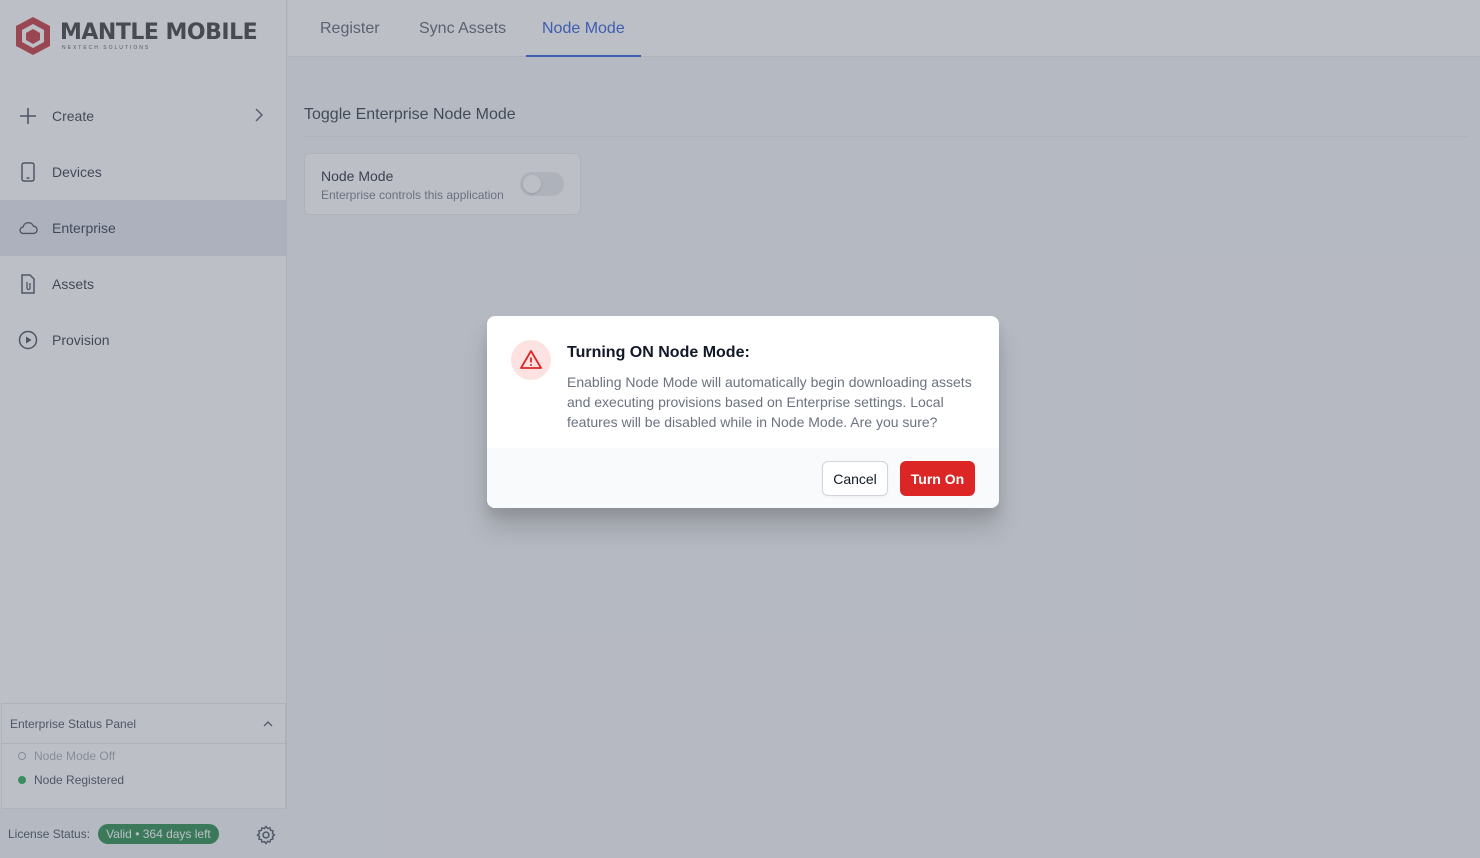  What do you see at coordinates (855, 478) in the screenshot?
I see `cancel-button: Cancel` at bounding box center [855, 478].